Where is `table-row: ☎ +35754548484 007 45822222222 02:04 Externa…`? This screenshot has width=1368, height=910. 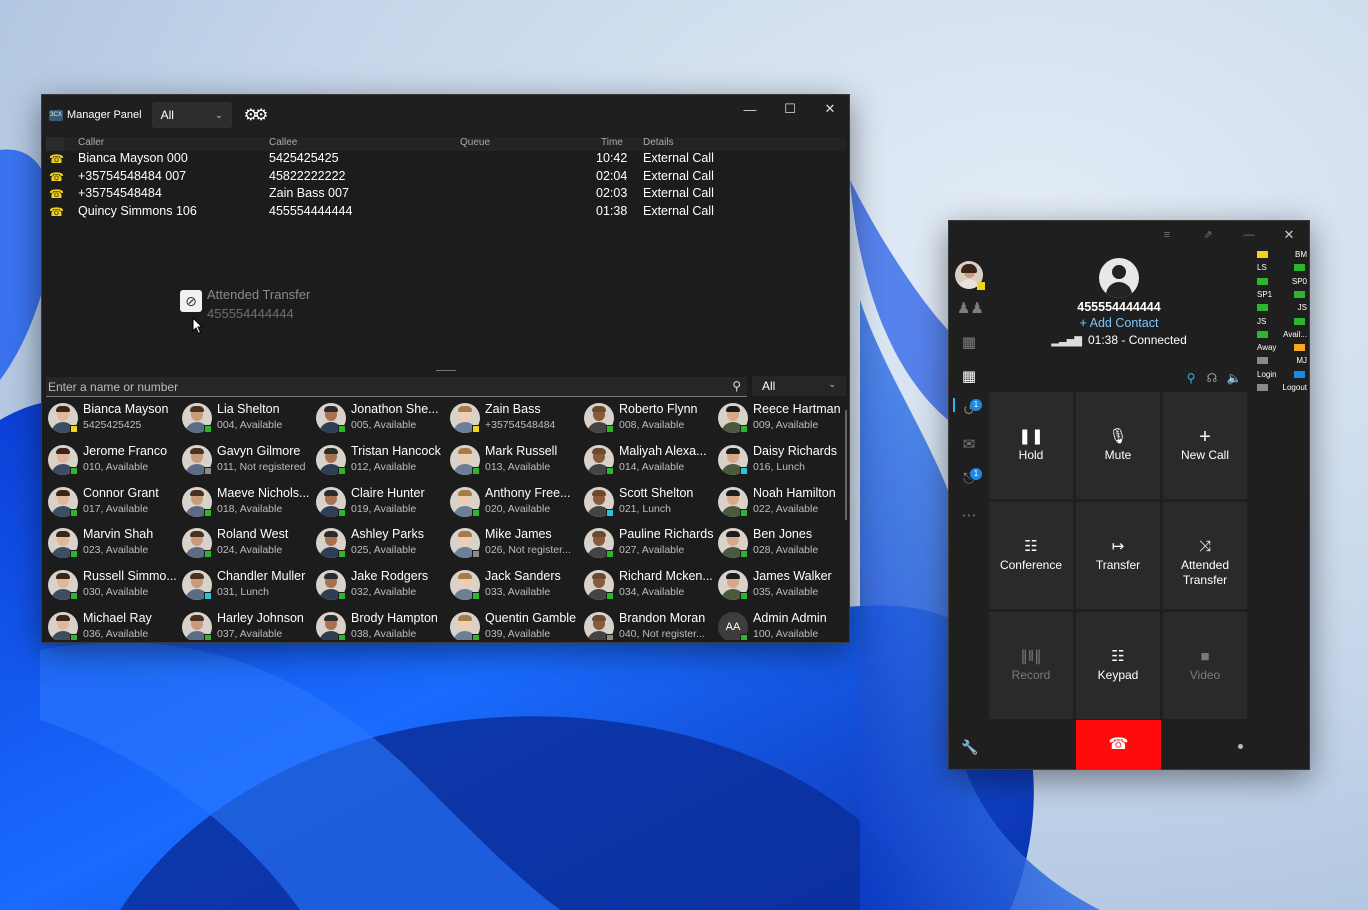
table-row: ☎ +35754548484 007 45822222222 02:04 Externa… is located at coordinates (446, 178).